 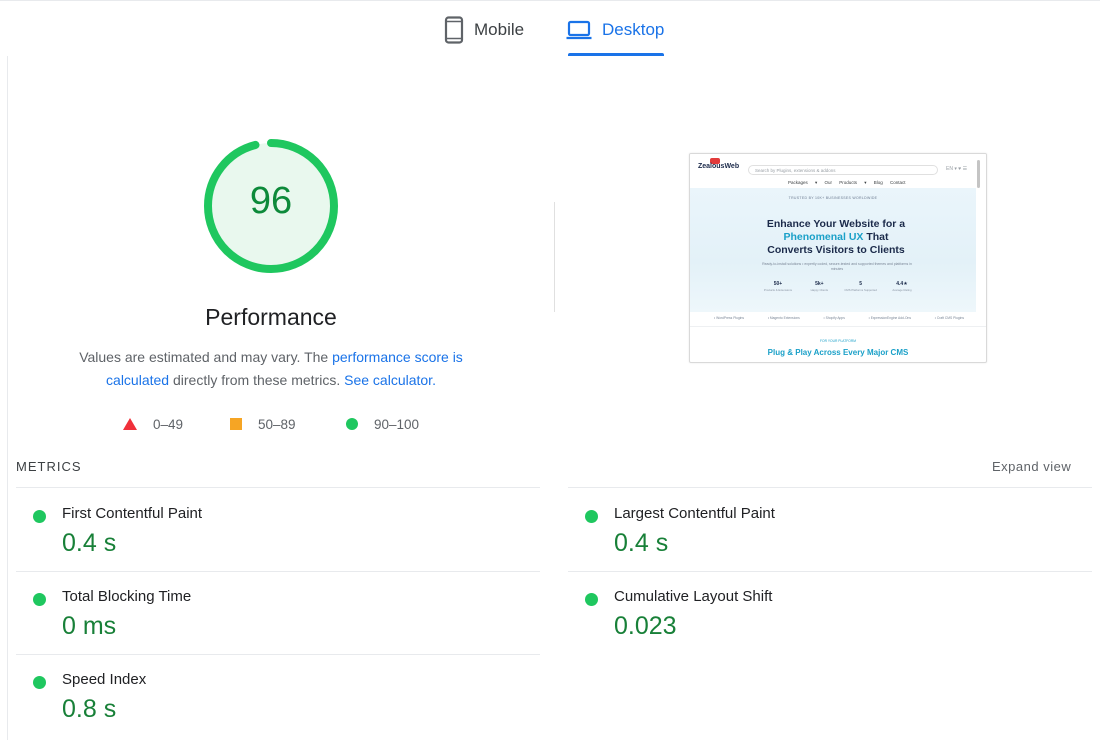 What do you see at coordinates (902, 290) in the screenshot?
I see `thumb-stat-caption: Average Rating` at bounding box center [902, 290].